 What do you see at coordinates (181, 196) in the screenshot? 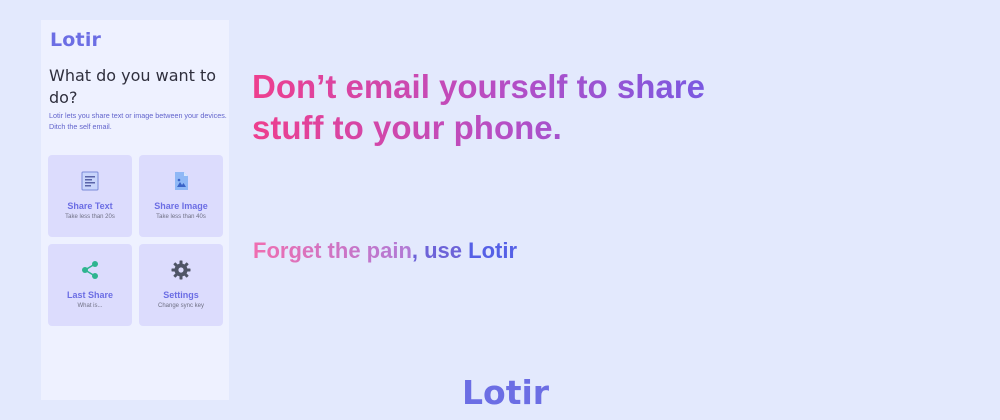
I see `share-image-card: Share Image Take less than 40s` at bounding box center [181, 196].